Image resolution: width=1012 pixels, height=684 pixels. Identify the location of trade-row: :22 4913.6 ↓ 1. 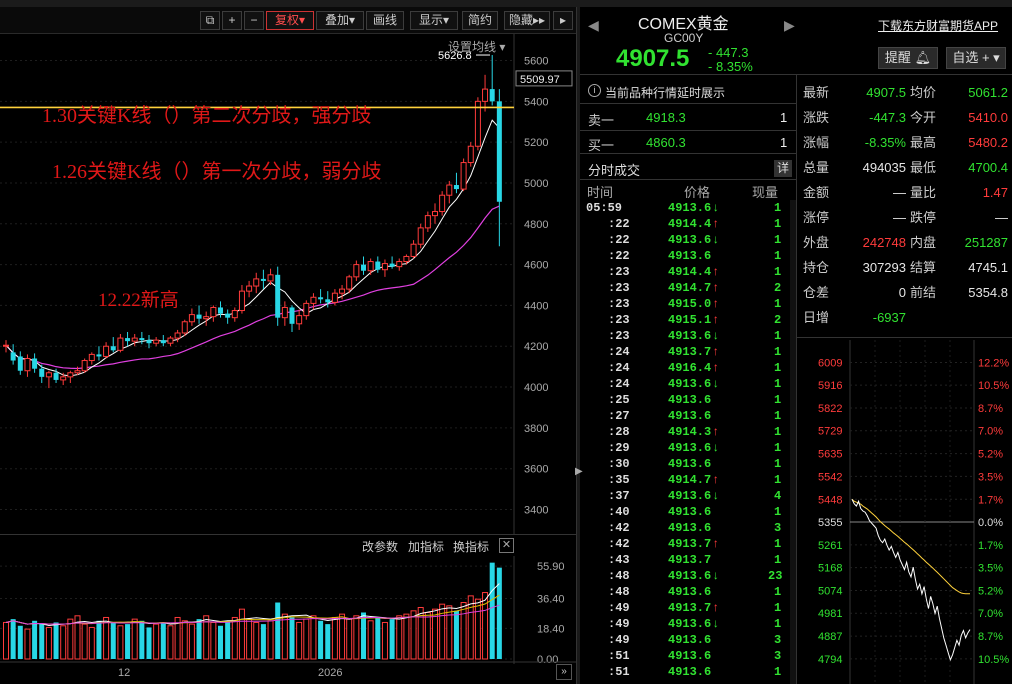
(687, 240).